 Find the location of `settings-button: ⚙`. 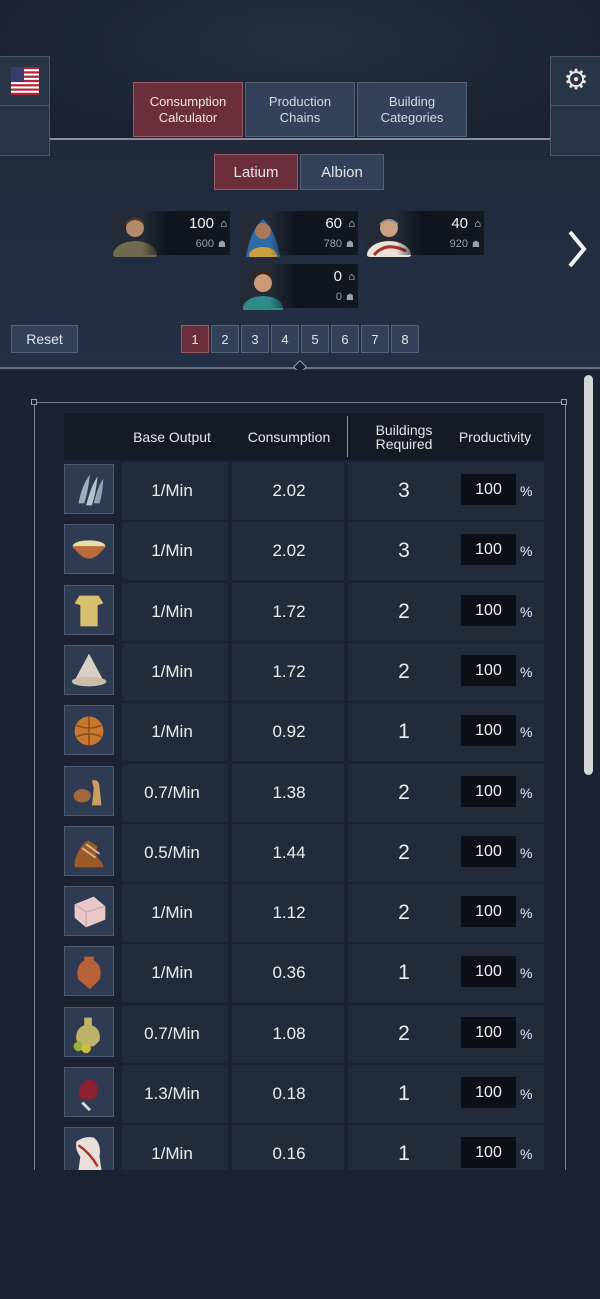

settings-button: ⚙ is located at coordinates (575, 106).